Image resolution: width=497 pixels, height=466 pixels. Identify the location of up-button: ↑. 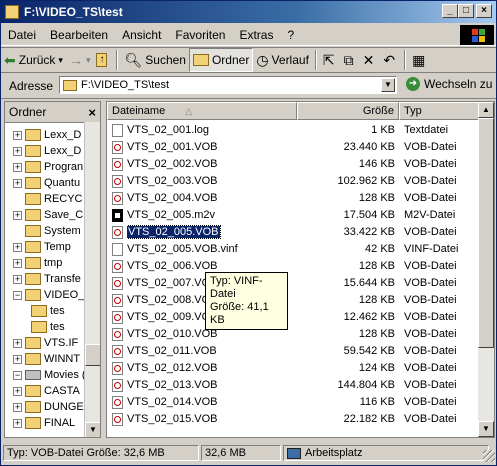
(103, 60).